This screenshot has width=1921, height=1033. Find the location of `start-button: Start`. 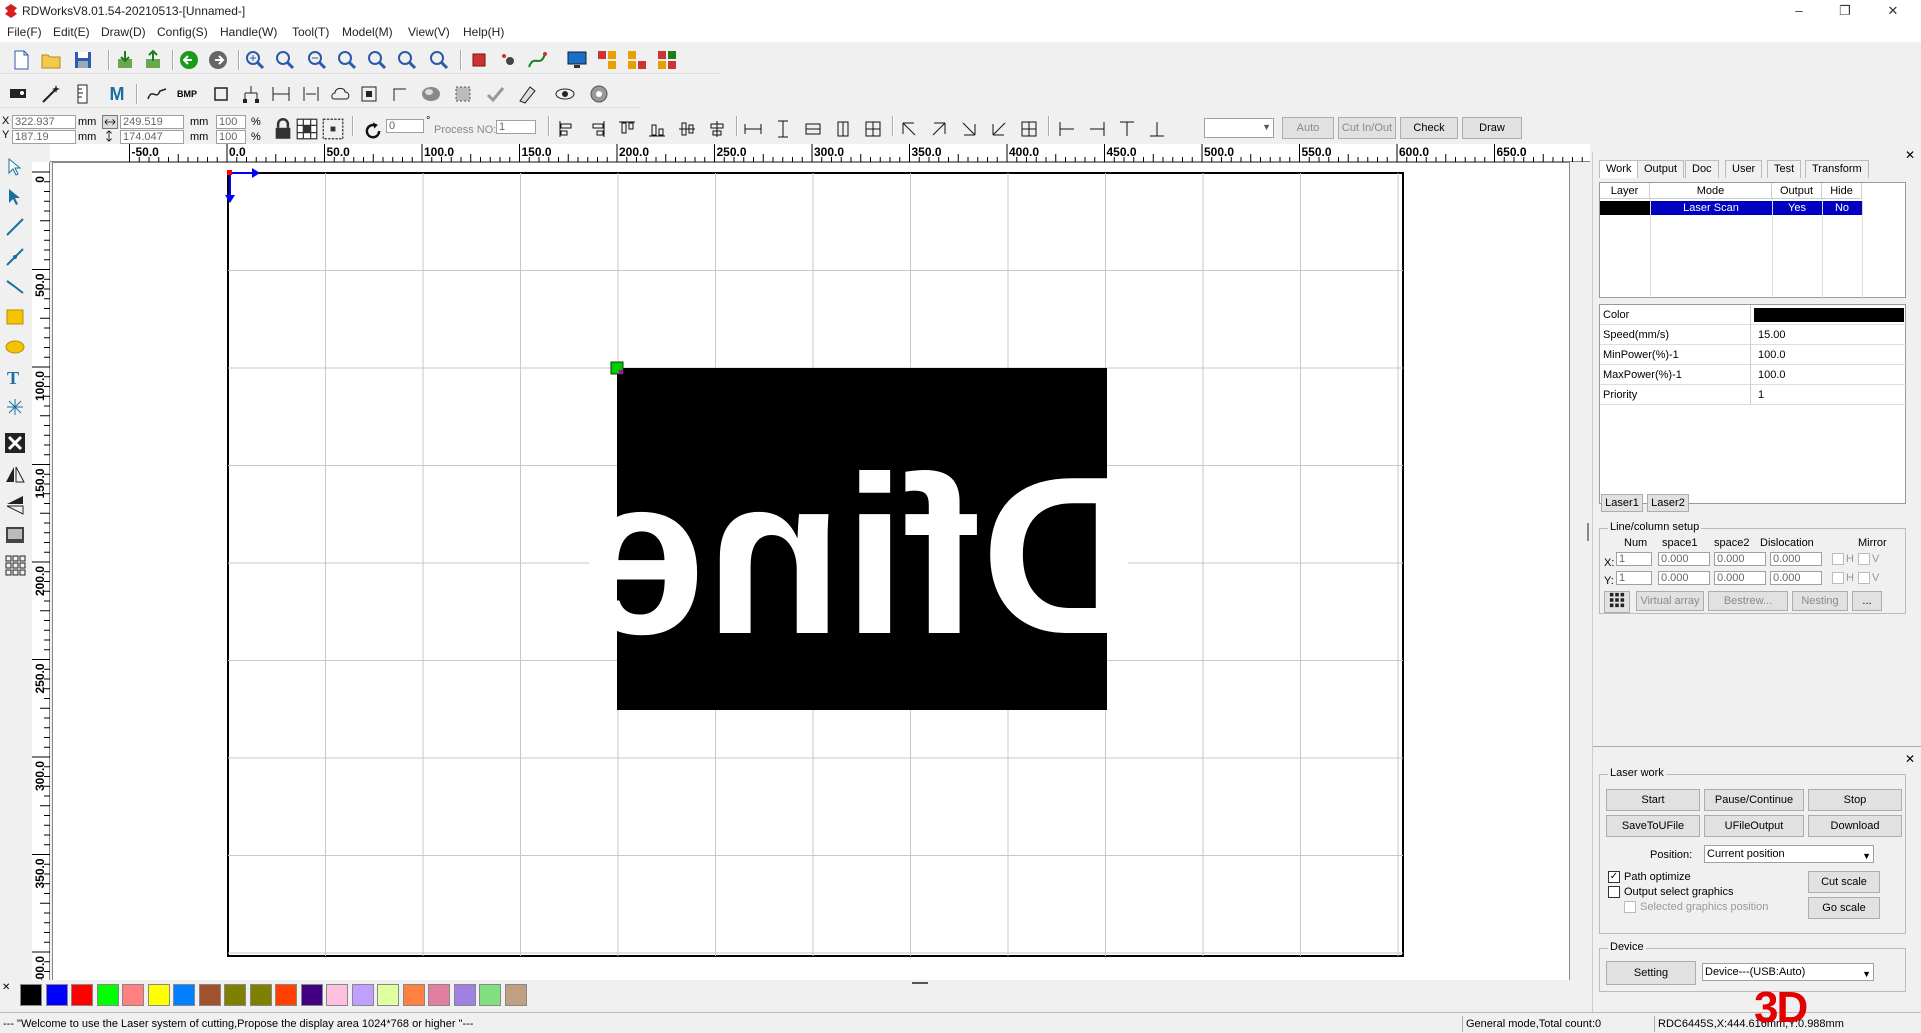

start-button: Start is located at coordinates (1653, 800).